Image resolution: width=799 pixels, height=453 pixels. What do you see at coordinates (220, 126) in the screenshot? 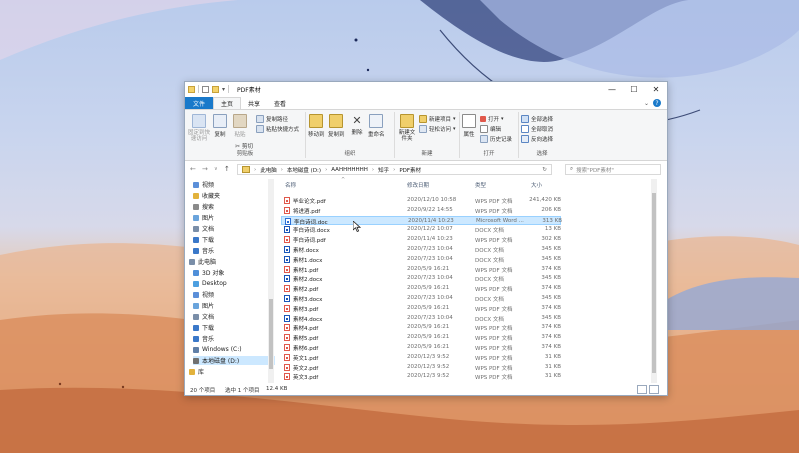
I see `copy-button: 复制` at bounding box center [220, 126].